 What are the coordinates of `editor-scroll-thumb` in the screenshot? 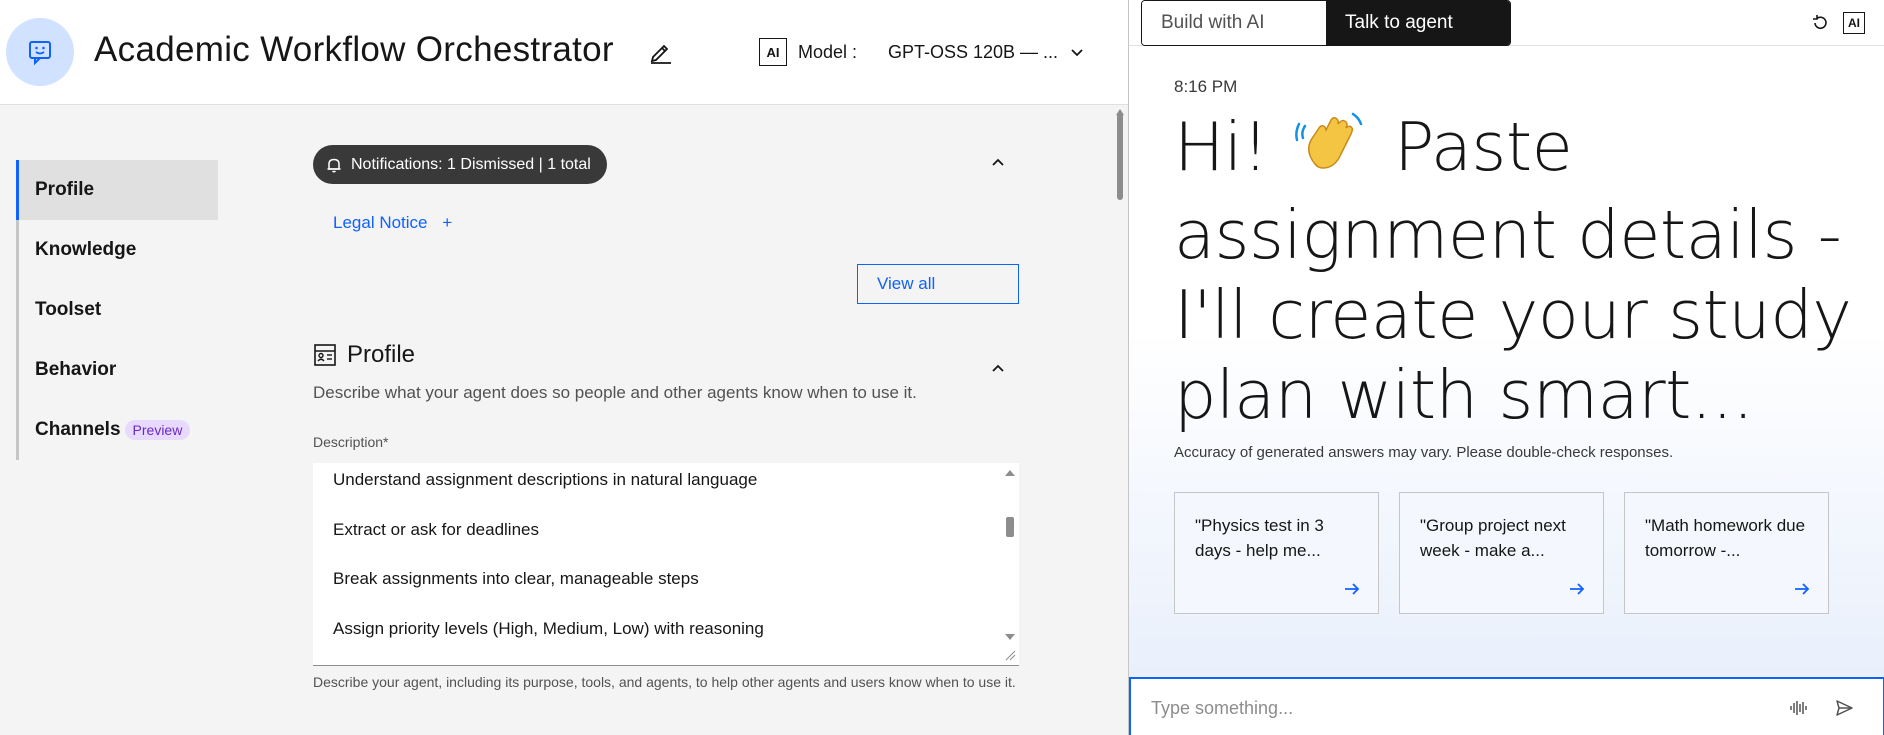 It's located at (1120, 156).